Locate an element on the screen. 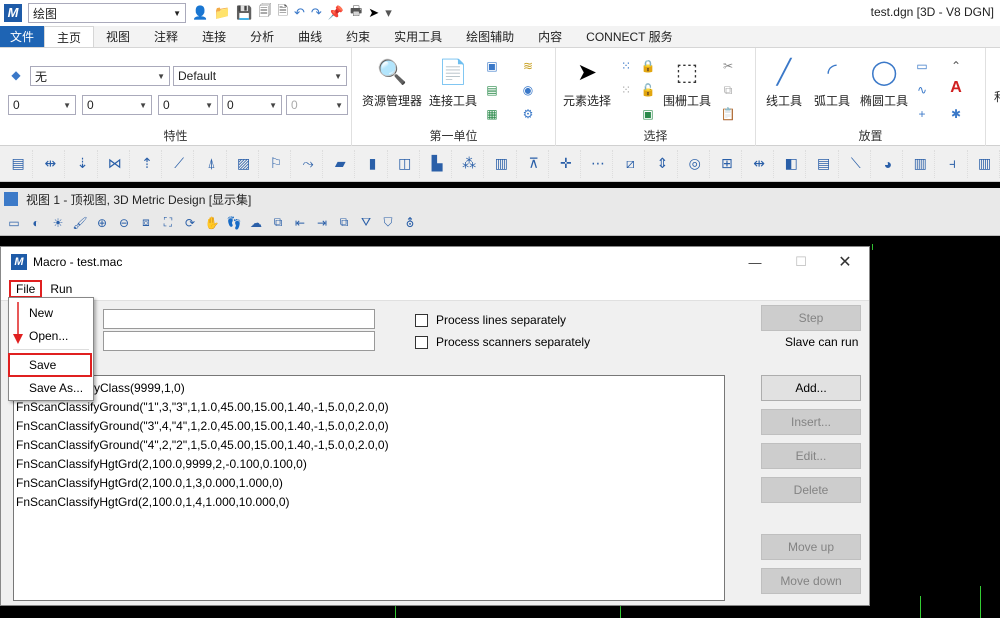  step-button: Step is located at coordinates (811, 318).